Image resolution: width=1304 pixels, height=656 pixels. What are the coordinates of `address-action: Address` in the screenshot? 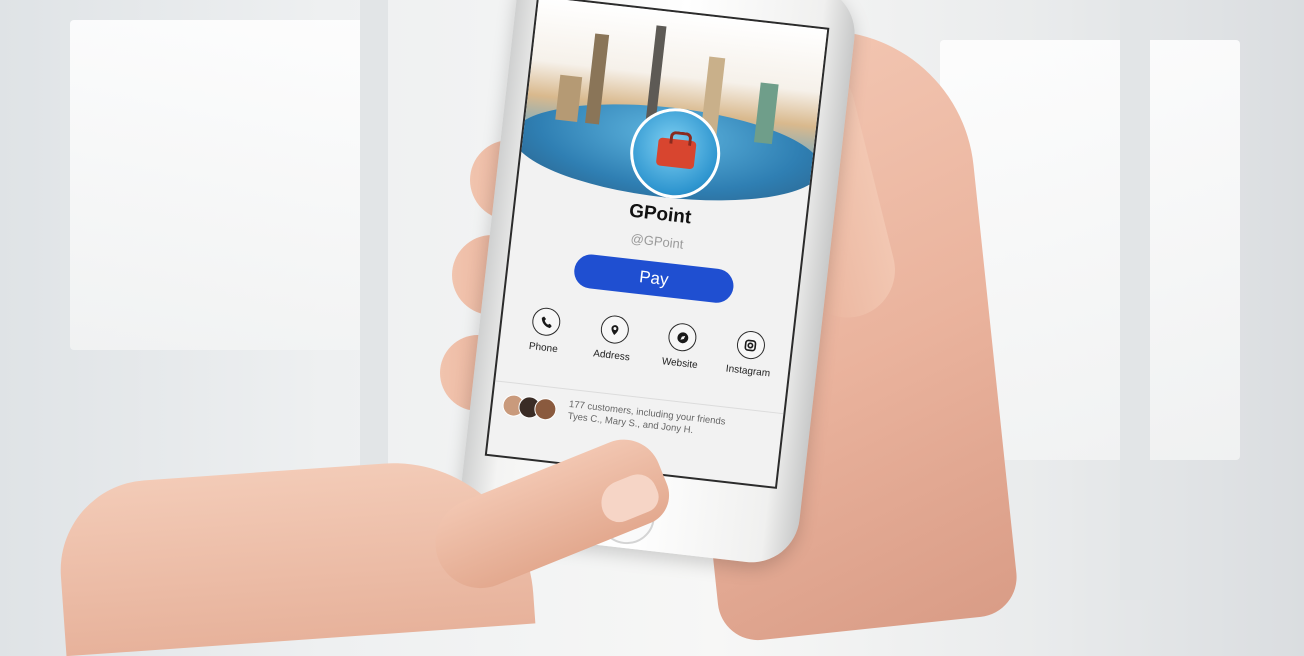 It's located at (613, 338).